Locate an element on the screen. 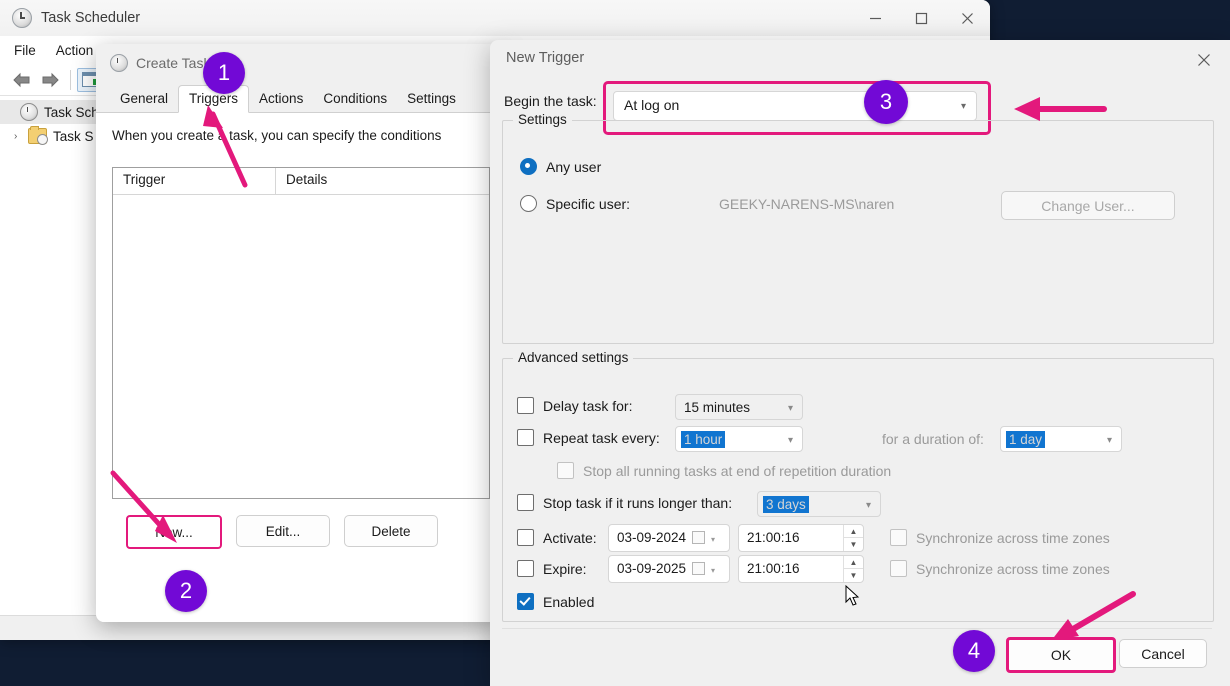  minimize-icon is located at coordinates (875, 18).